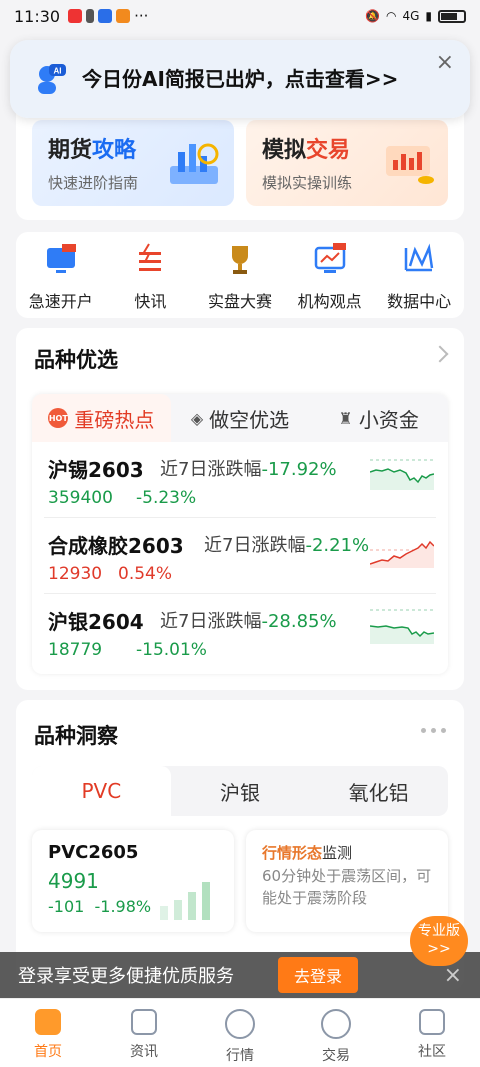 Image resolution: width=480 pixels, height=1067 pixels. What do you see at coordinates (328, 150) in the screenshot?
I see `promo-title-b: 交易` at bounding box center [328, 150].